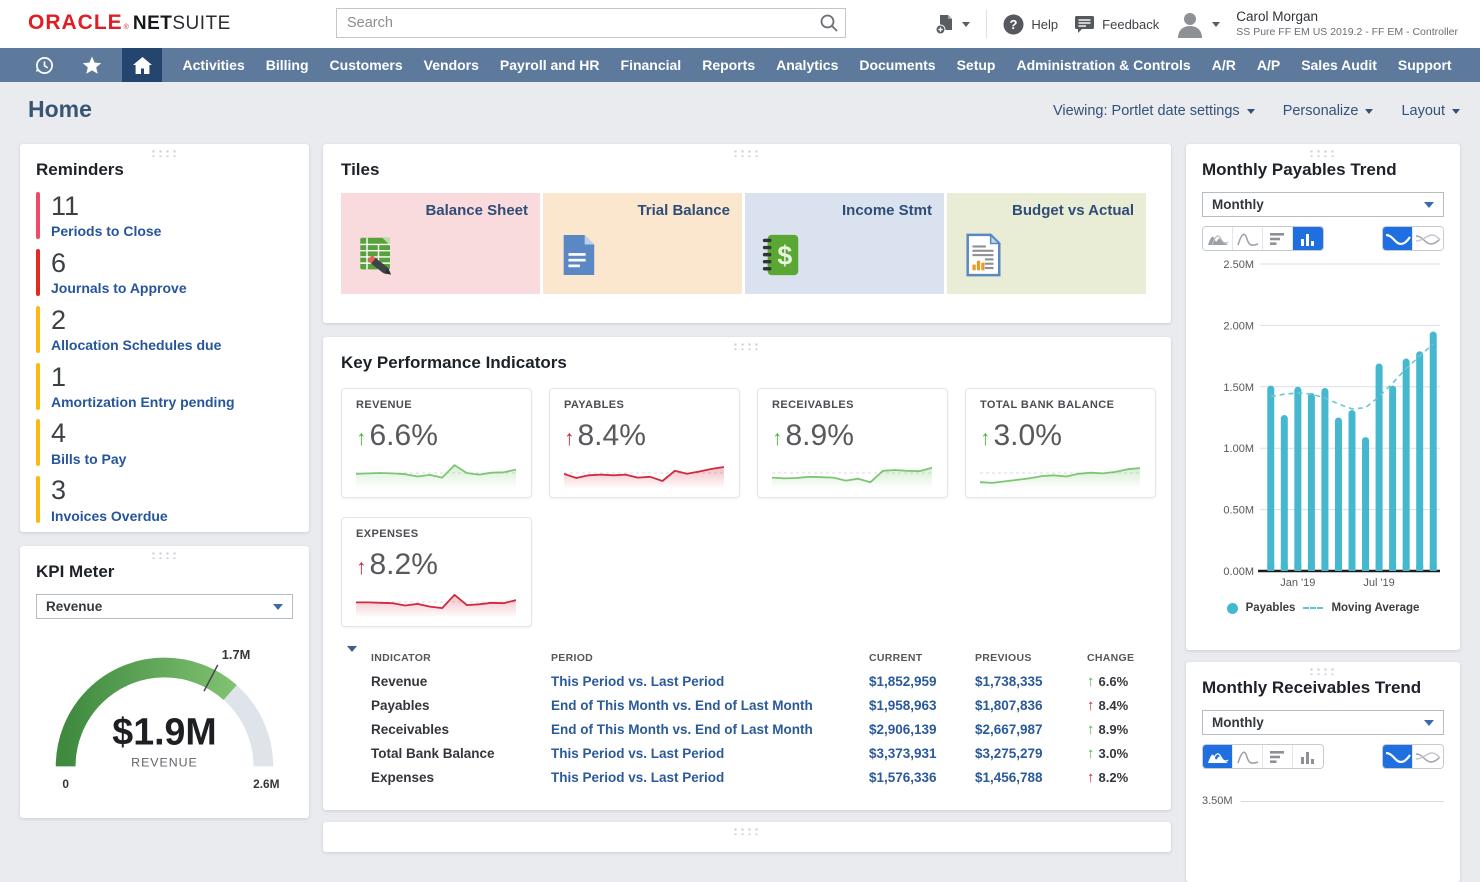  Describe the element at coordinates (829, 25) in the screenshot. I see `search-icon` at that location.